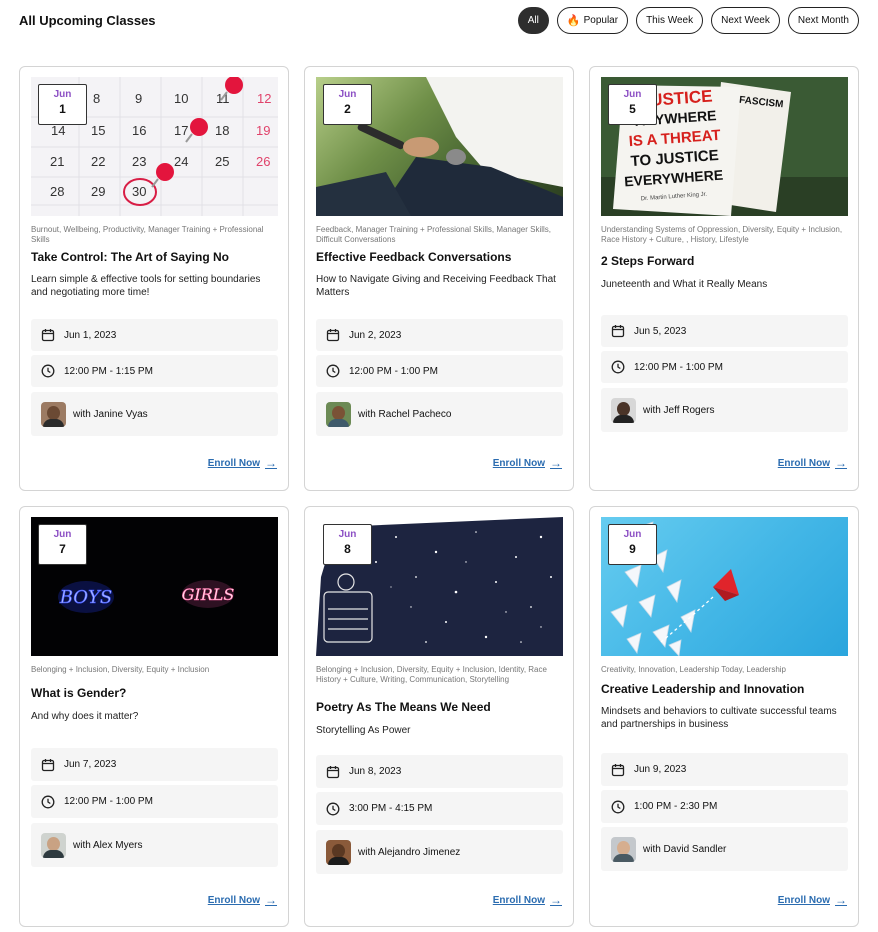 The width and height of the screenshot is (878, 932). I want to click on calendar-number: 9, so click(138, 98).